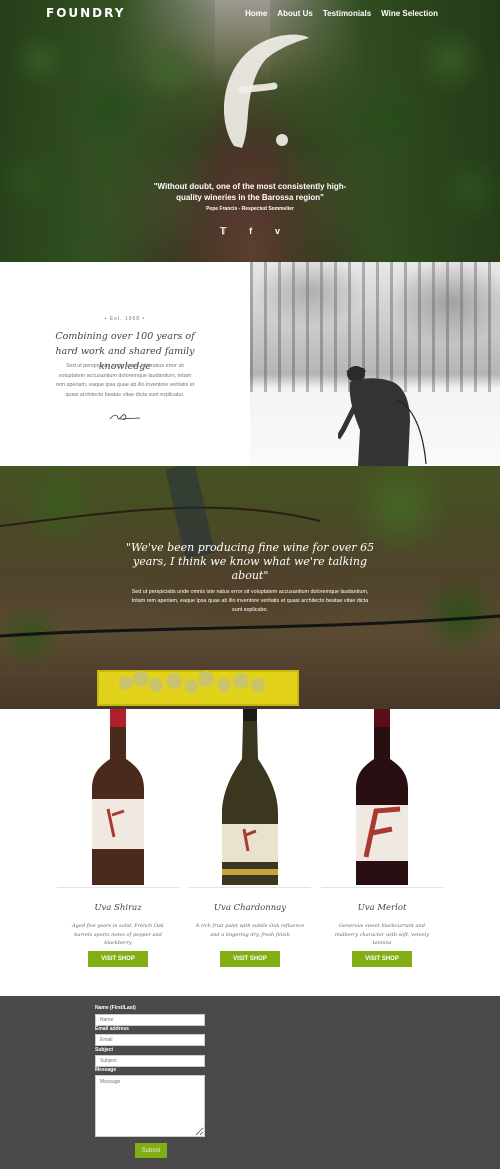 The image size is (500, 1169). Describe the element at coordinates (277, 231) in the screenshot. I see `vimeo-icon: v` at that location.